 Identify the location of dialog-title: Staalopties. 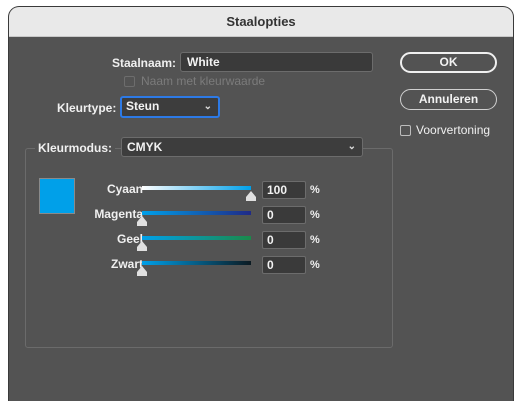
(261, 21).